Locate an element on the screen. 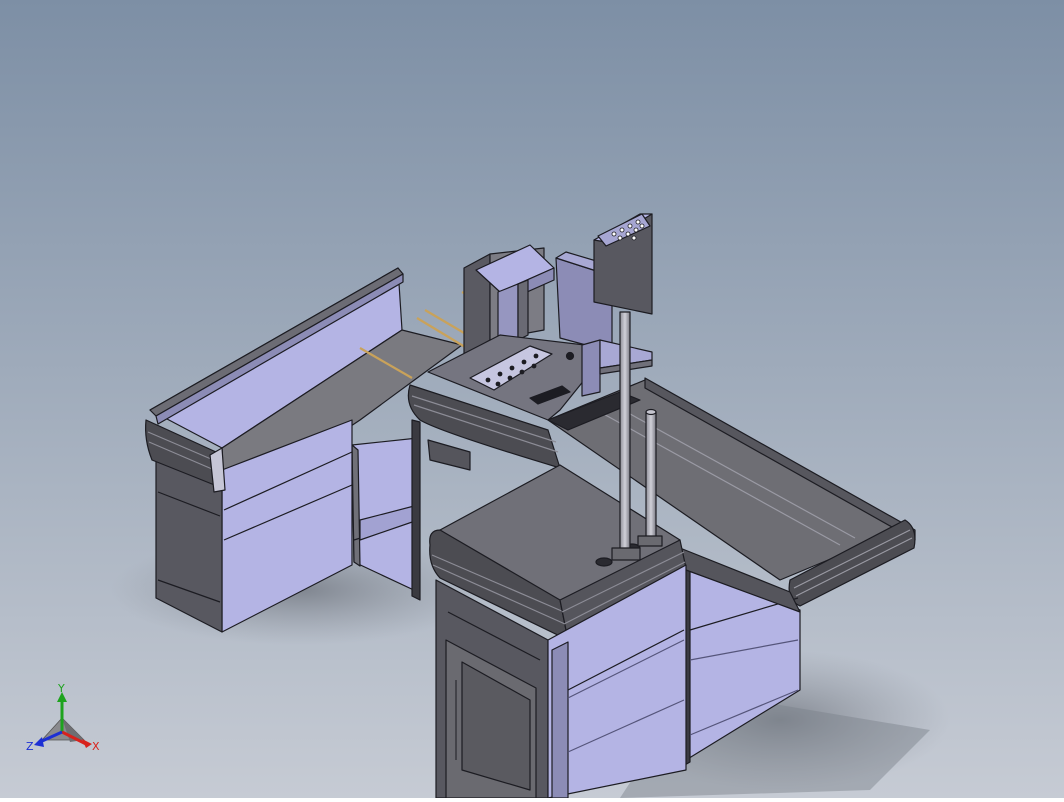 Image resolution: width=1064 pixels, height=802 pixels. triad-z-label: Z is located at coordinates (30, 746).